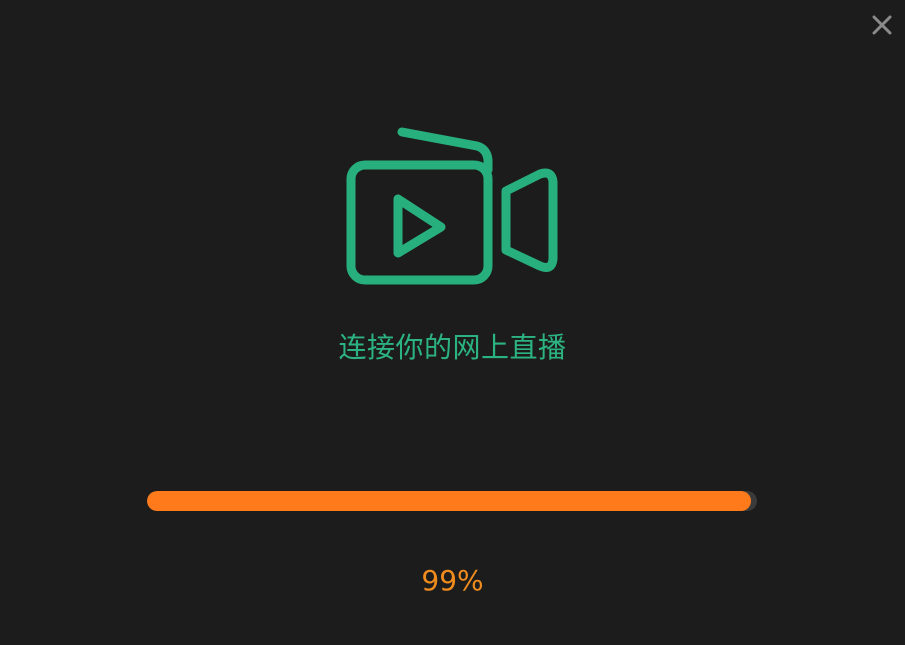 Image resolution: width=905 pixels, height=645 pixels. Describe the element at coordinates (449, 501) in the screenshot. I see `progress-fill` at that location.